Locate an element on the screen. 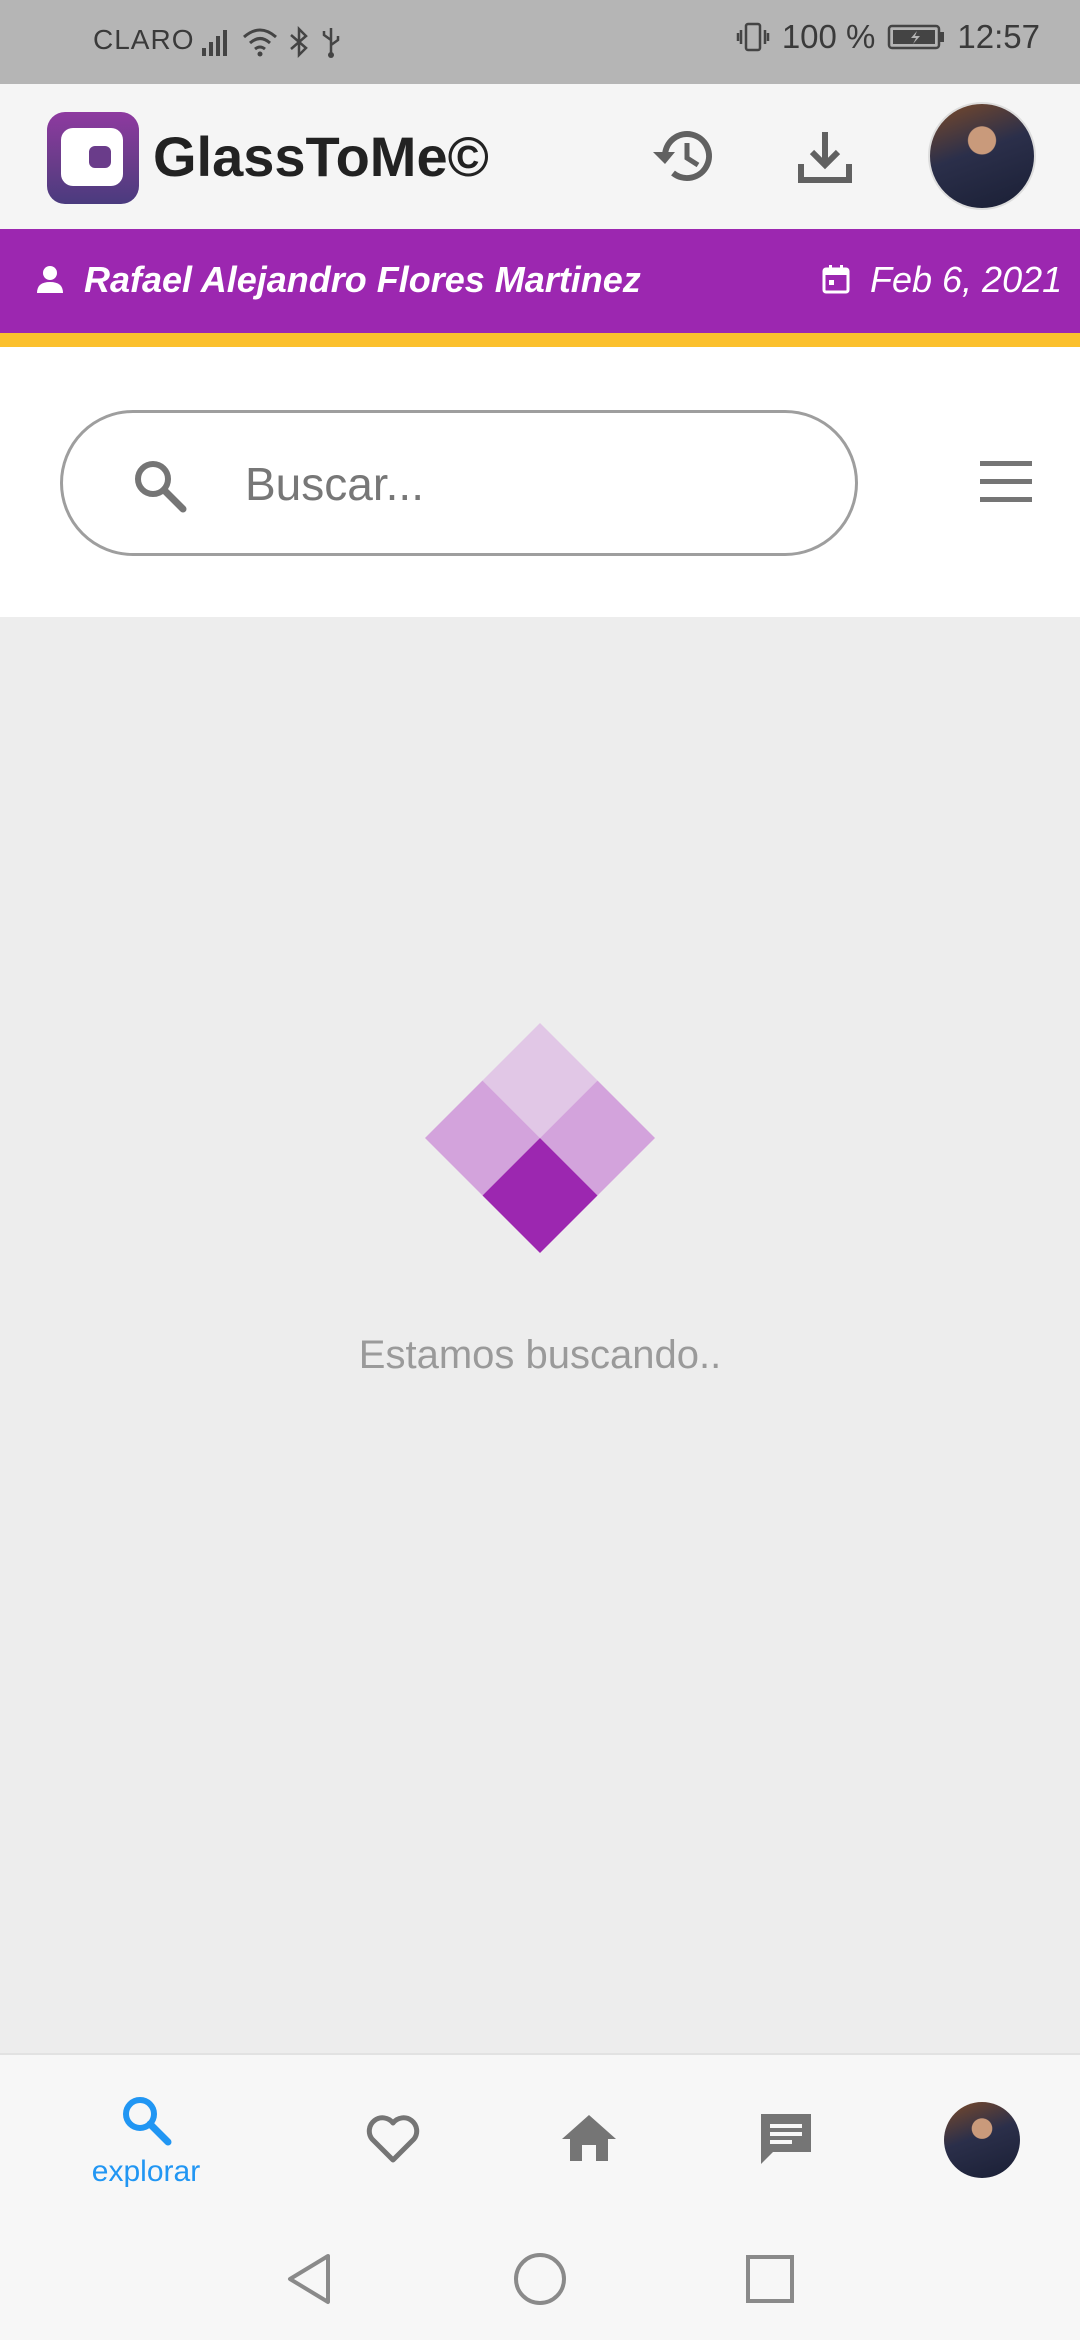  back-icon is located at coordinates (309, 2281).